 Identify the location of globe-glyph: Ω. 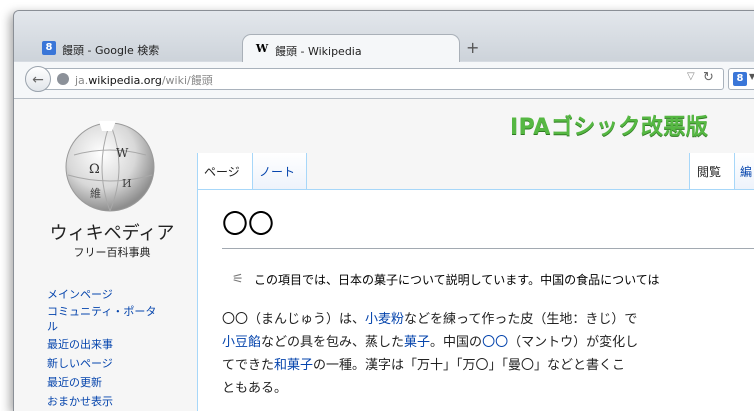
(94, 169).